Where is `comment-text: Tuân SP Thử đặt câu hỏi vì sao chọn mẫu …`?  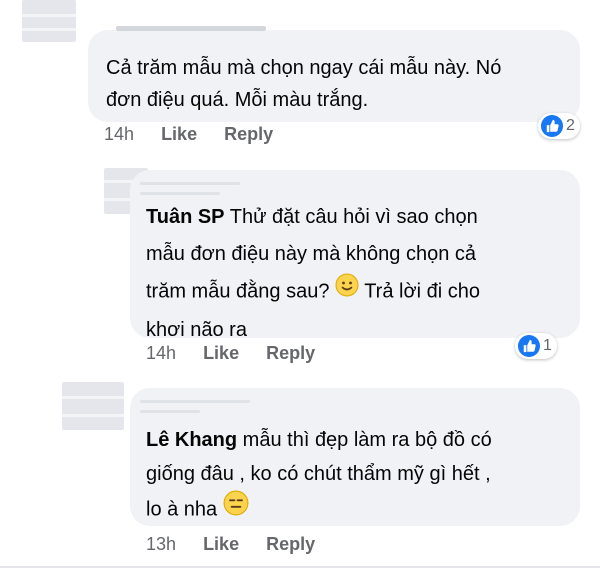
comment-text: Tuân SP Thử đặt câu hỏi vì sao chọn mẫu … is located at coordinates (313, 273).